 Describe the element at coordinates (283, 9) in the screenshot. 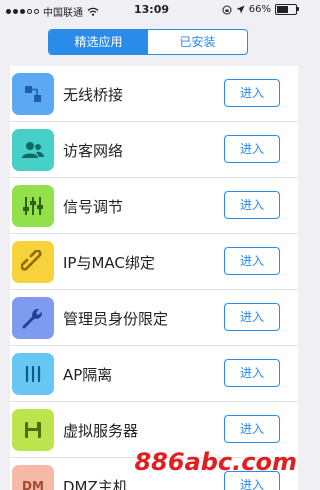

I see `battery-fill` at that location.